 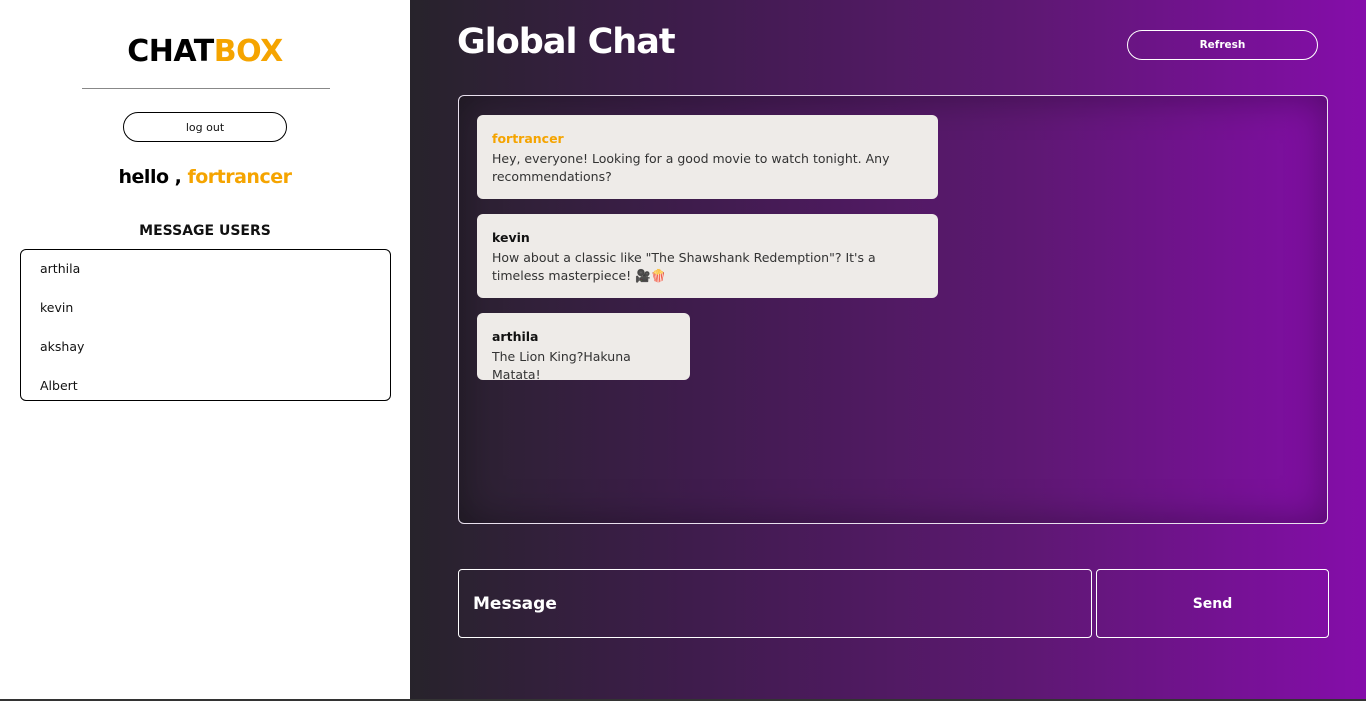 I want to click on user-item-arthila: arthila, so click(x=60, y=268).